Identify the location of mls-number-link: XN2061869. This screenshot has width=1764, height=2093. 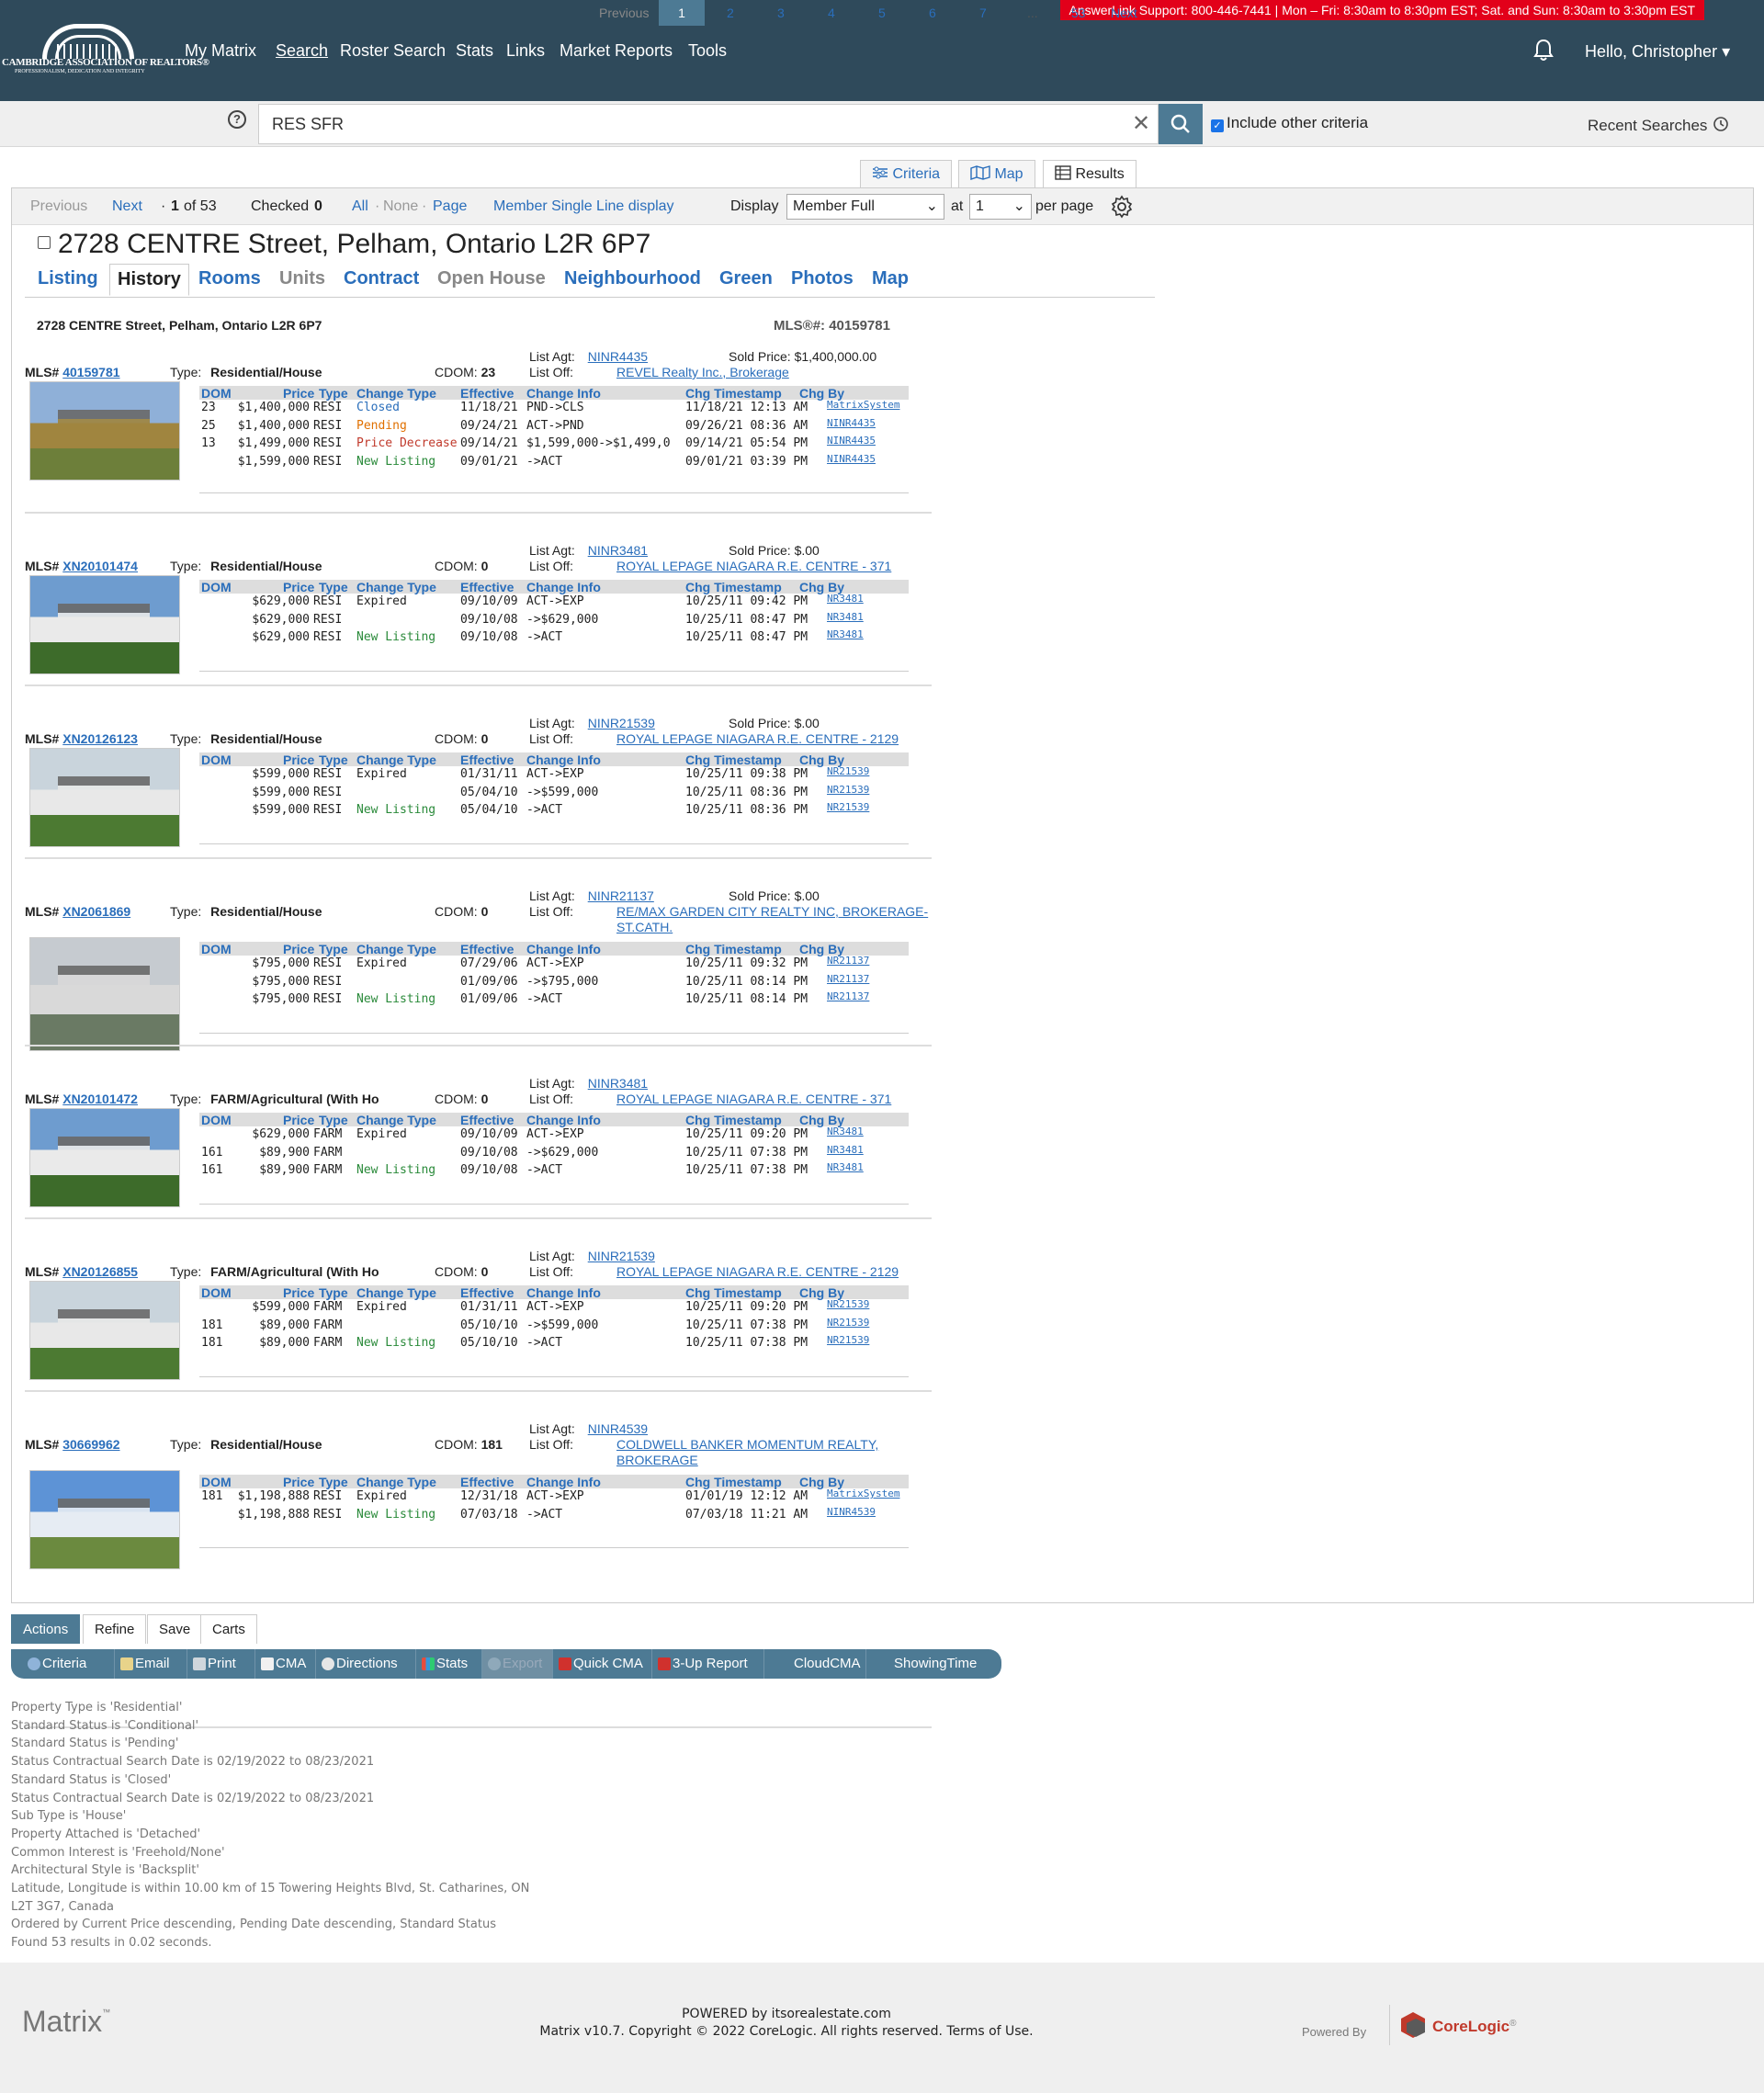
(96, 912).